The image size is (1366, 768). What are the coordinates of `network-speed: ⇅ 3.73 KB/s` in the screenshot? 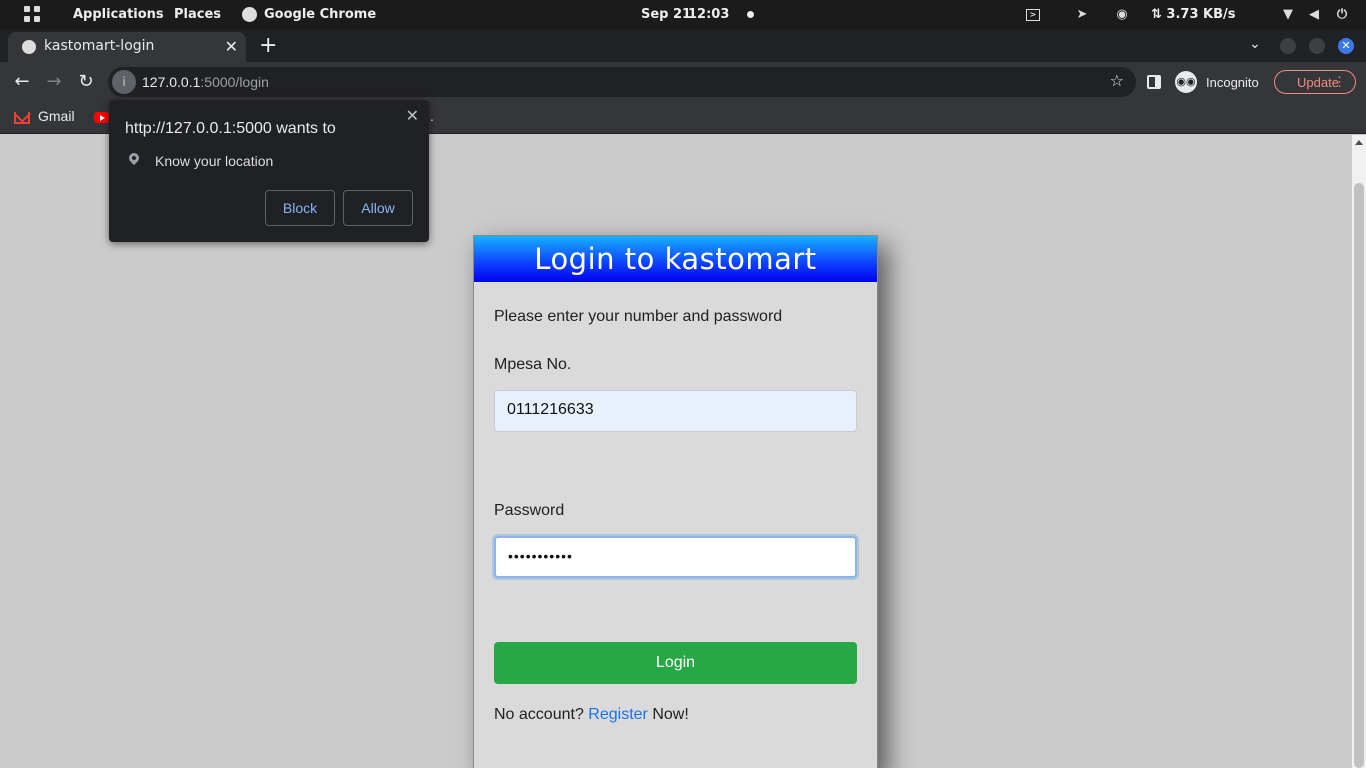 It's located at (1193, 14).